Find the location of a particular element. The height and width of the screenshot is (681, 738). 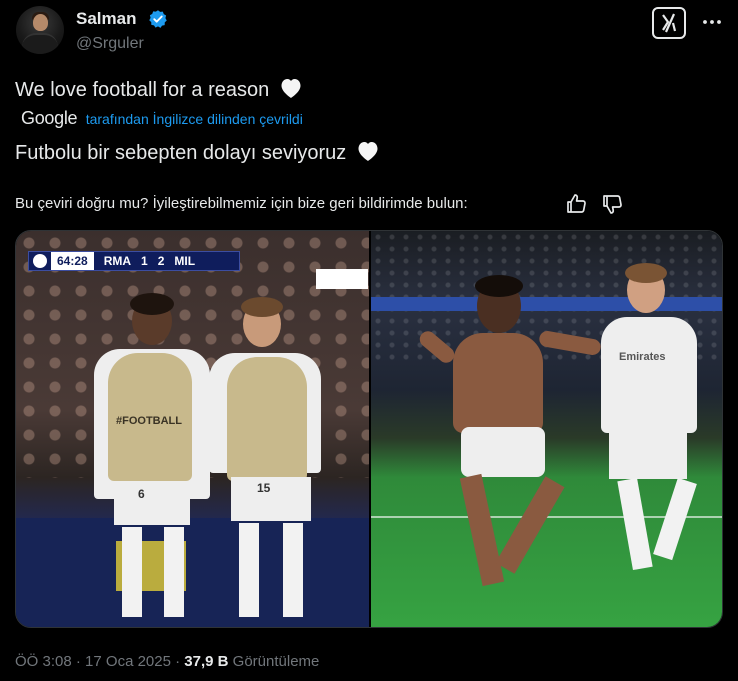

verified-badge-icon is located at coordinates (158, 19).